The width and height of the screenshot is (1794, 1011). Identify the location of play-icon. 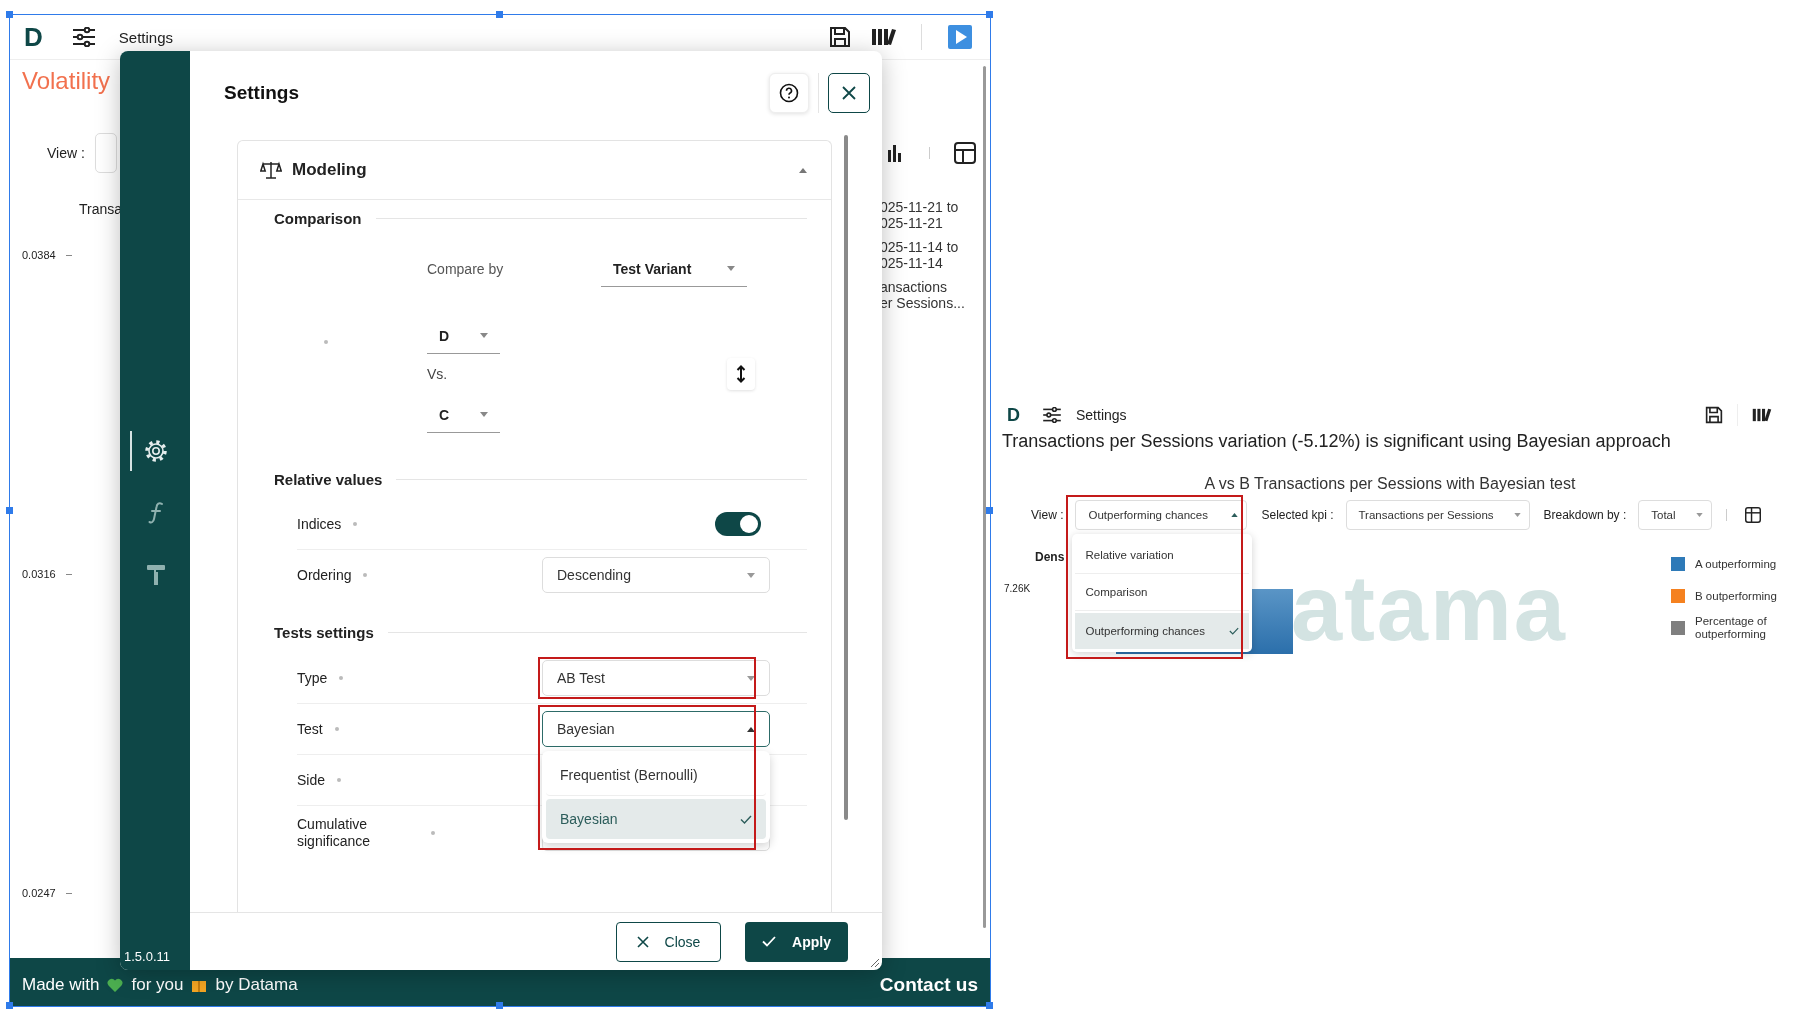
(960, 37).